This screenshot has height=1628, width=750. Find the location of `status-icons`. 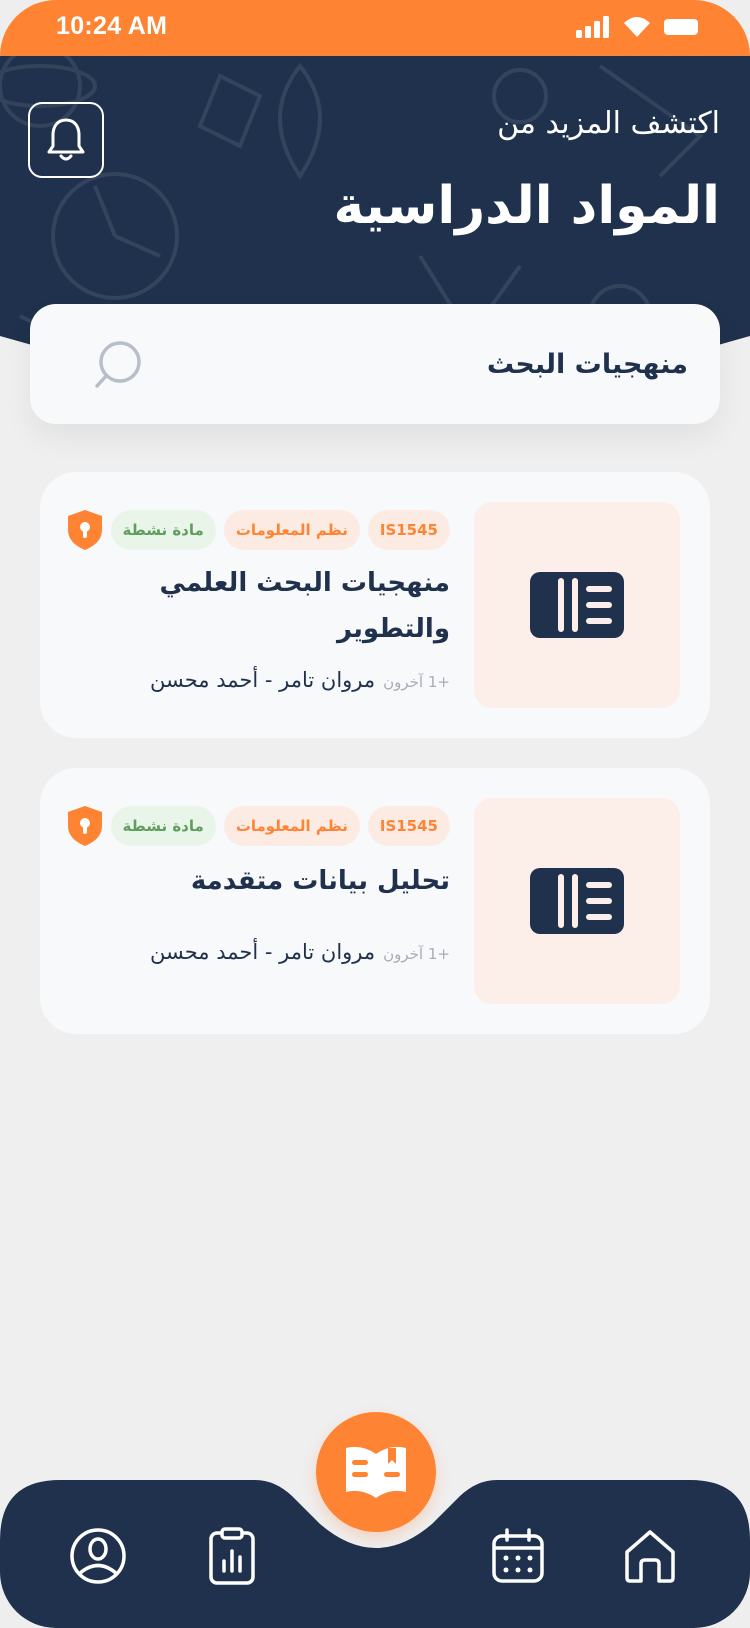

status-icons is located at coordinates (638, 27).